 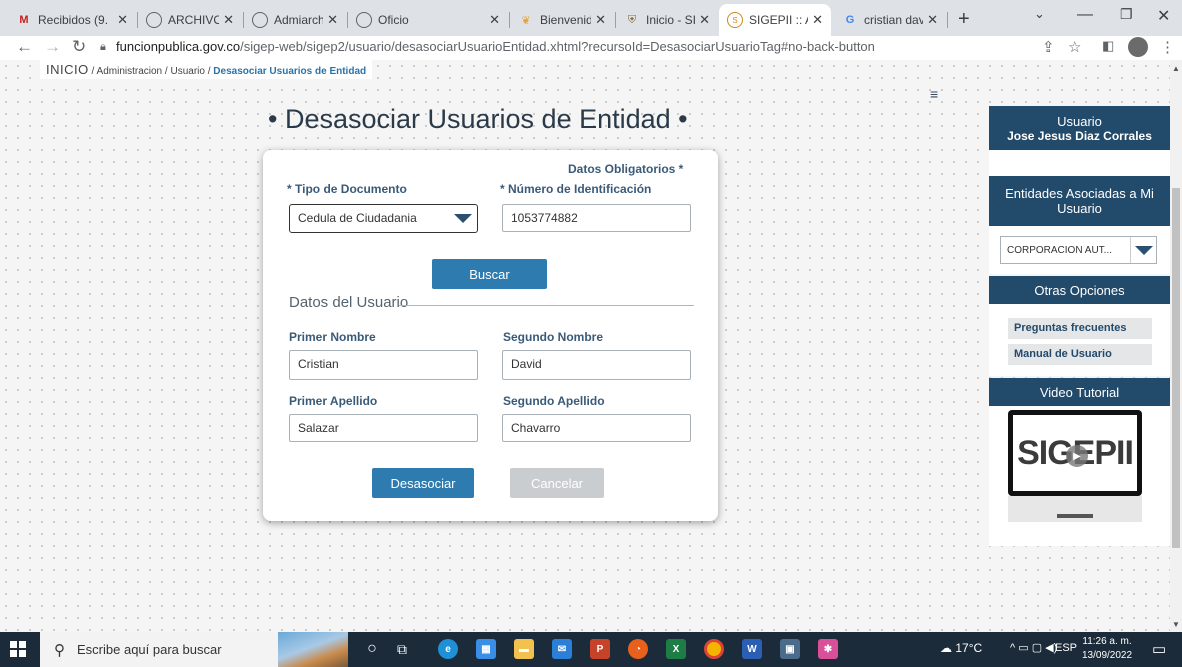 I want to click on user-manual-link: Manual de Usuario, so click(x=1080, y=354).